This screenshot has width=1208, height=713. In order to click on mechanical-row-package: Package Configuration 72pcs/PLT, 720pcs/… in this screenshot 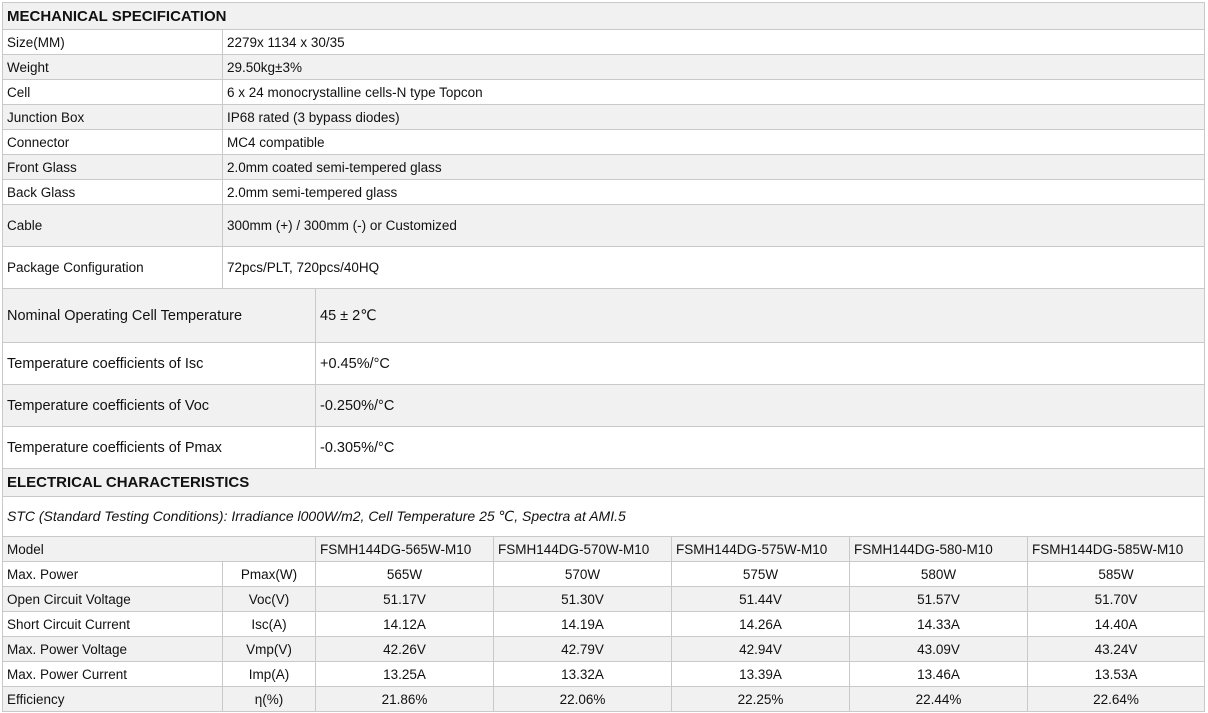, I will do `click(603, 268)`.